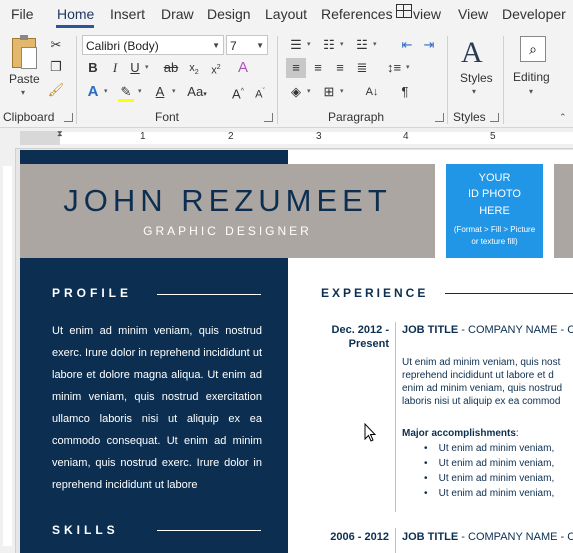 This screenshot has height=553, width=573. Describe the element at coordinates (531, 77) in the screenshot. I see `editing-label: Editing` at that location.